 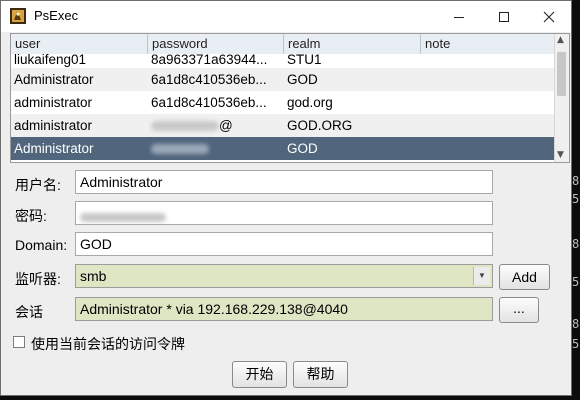 I want to click on use-token-label: 使用当前会话的访问令牌, so click(x=108, y=344).